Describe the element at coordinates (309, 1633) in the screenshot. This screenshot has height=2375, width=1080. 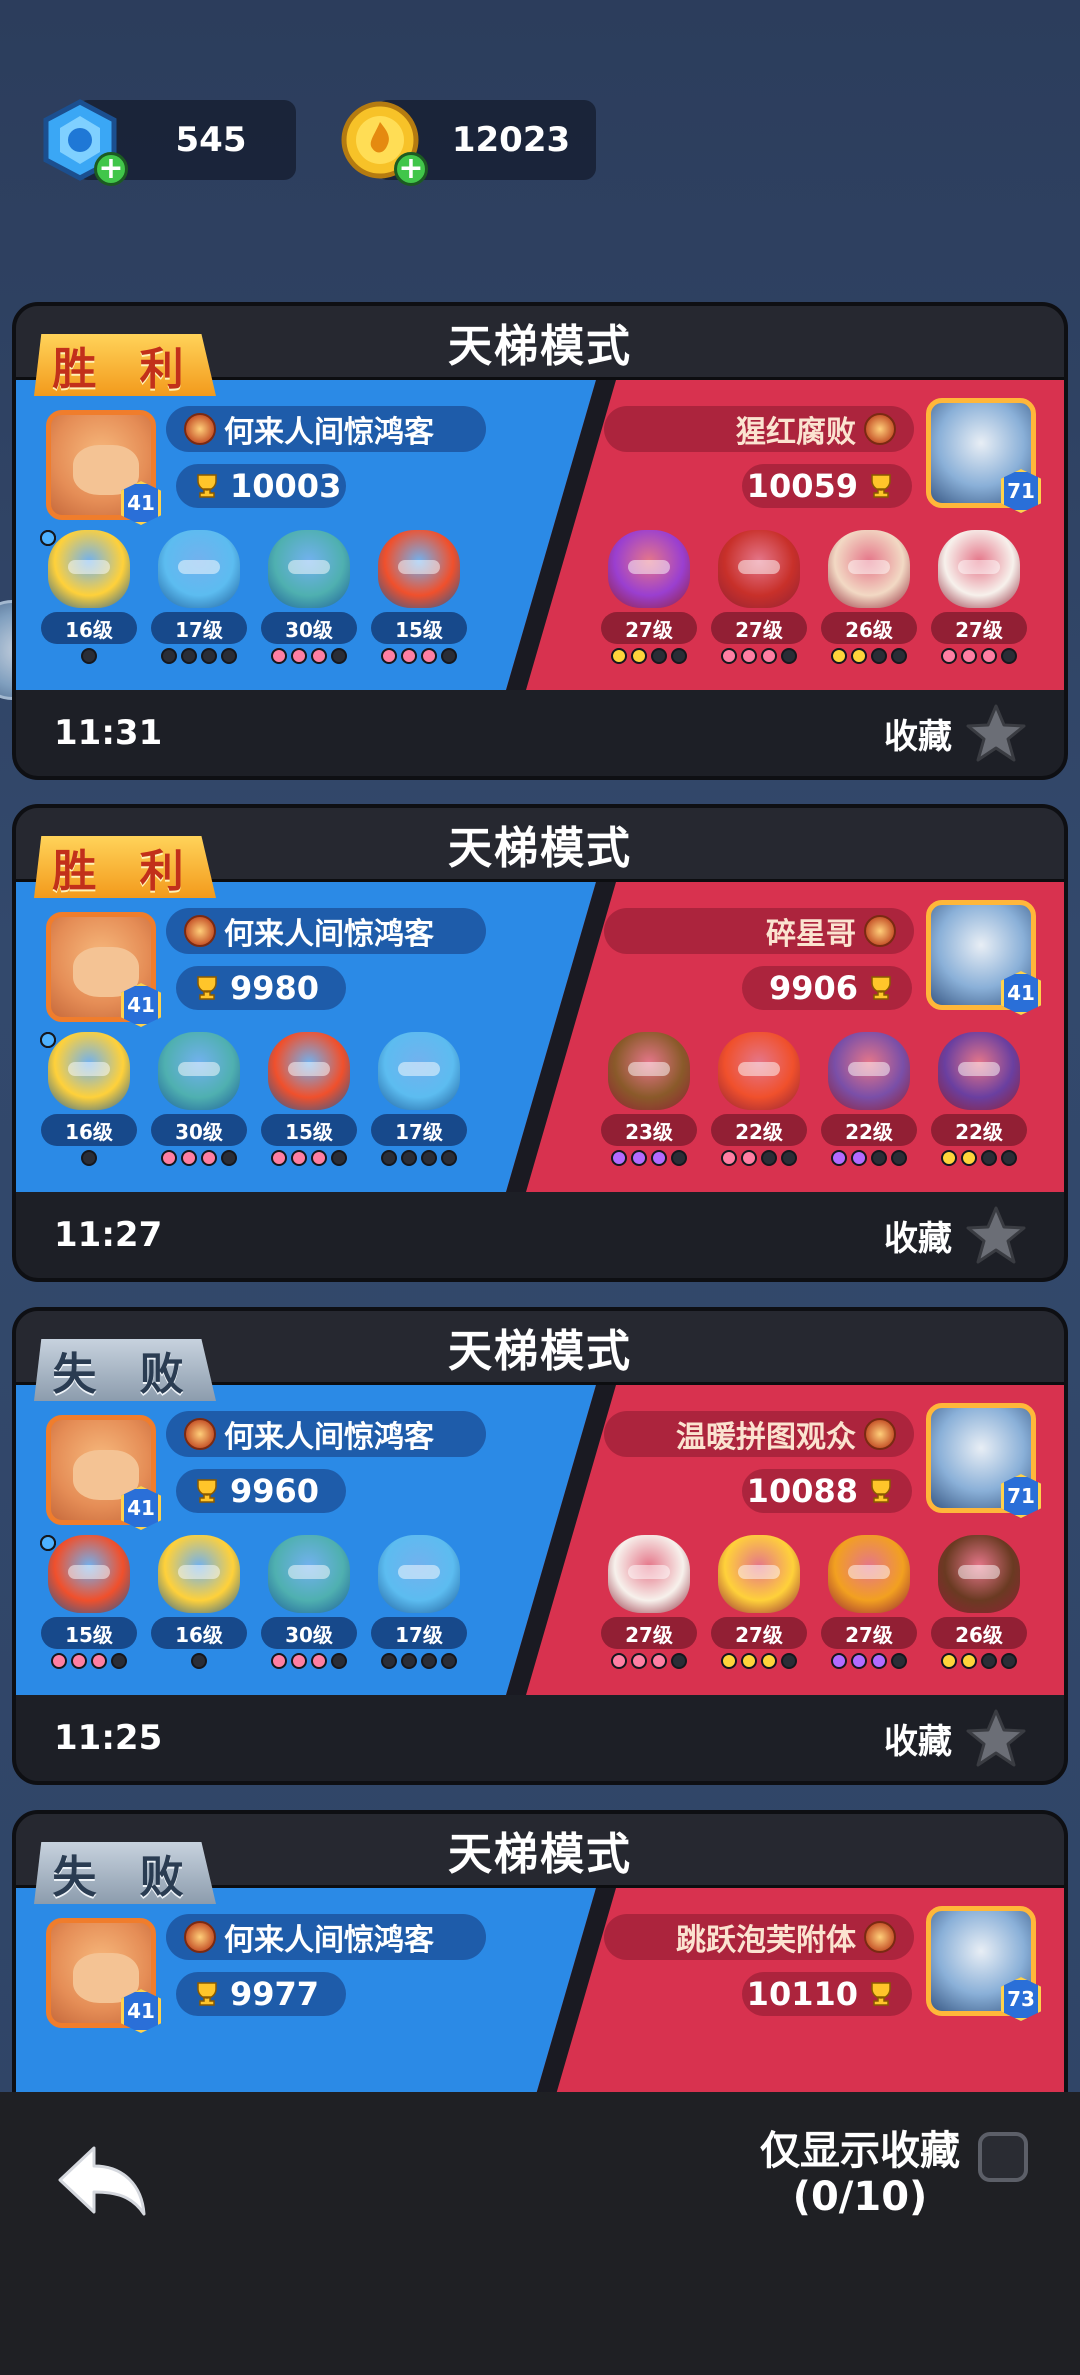
I see `unit-level: 30级` at that location.